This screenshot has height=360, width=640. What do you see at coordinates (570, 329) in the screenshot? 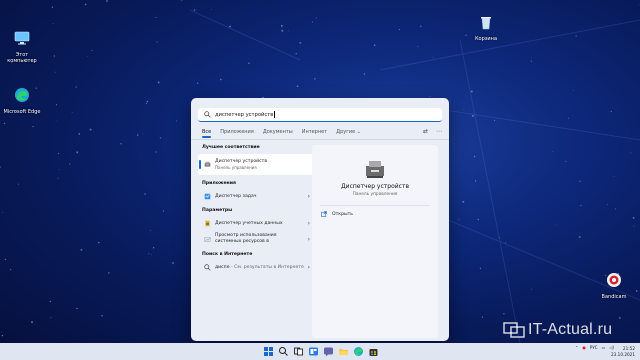
I see `watermark-text: IT-Actual.ru` at bounding box center [570, 329].